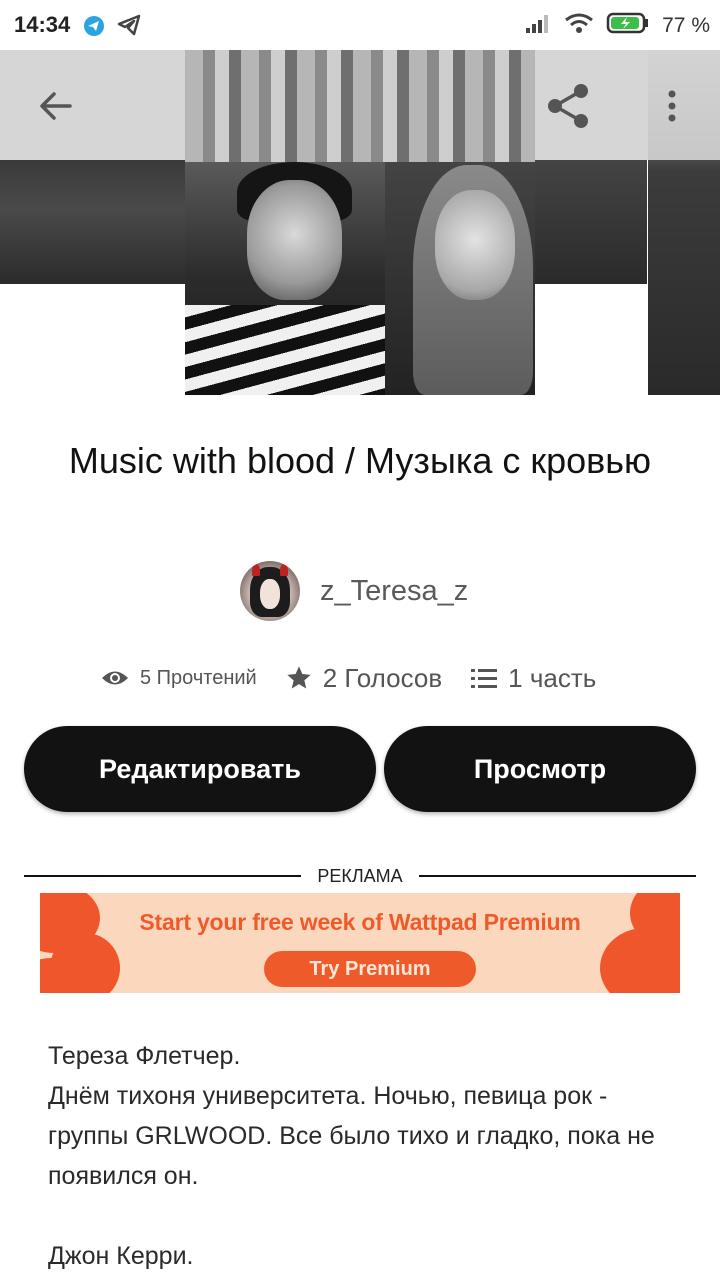 The height and width of the screenshot is (1280, 720). Describe the element at coordinates (299, 677) in the screenshot. I see `star-icon` at that location.